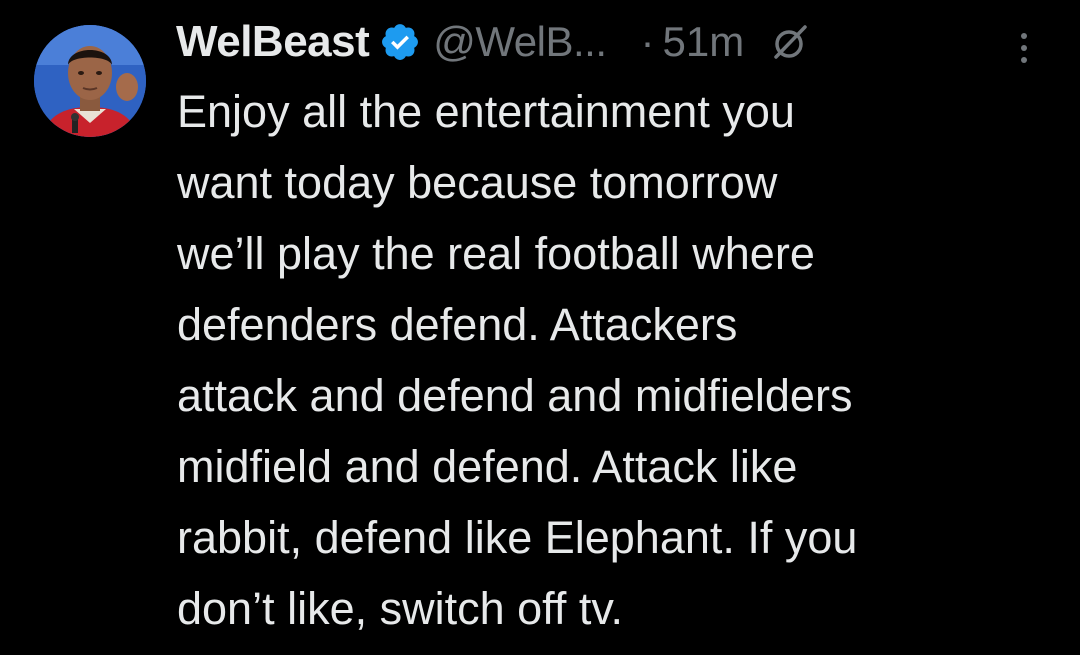  Describe the element at coordinates (487, 466) in the screenshot. I see `tweet-text-line: midfield and defend. Attack like` at that location.